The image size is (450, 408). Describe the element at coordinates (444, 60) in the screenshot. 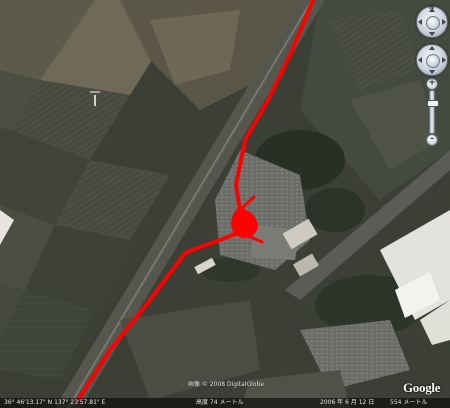

I see `move-right-arrow-icon` at that location.